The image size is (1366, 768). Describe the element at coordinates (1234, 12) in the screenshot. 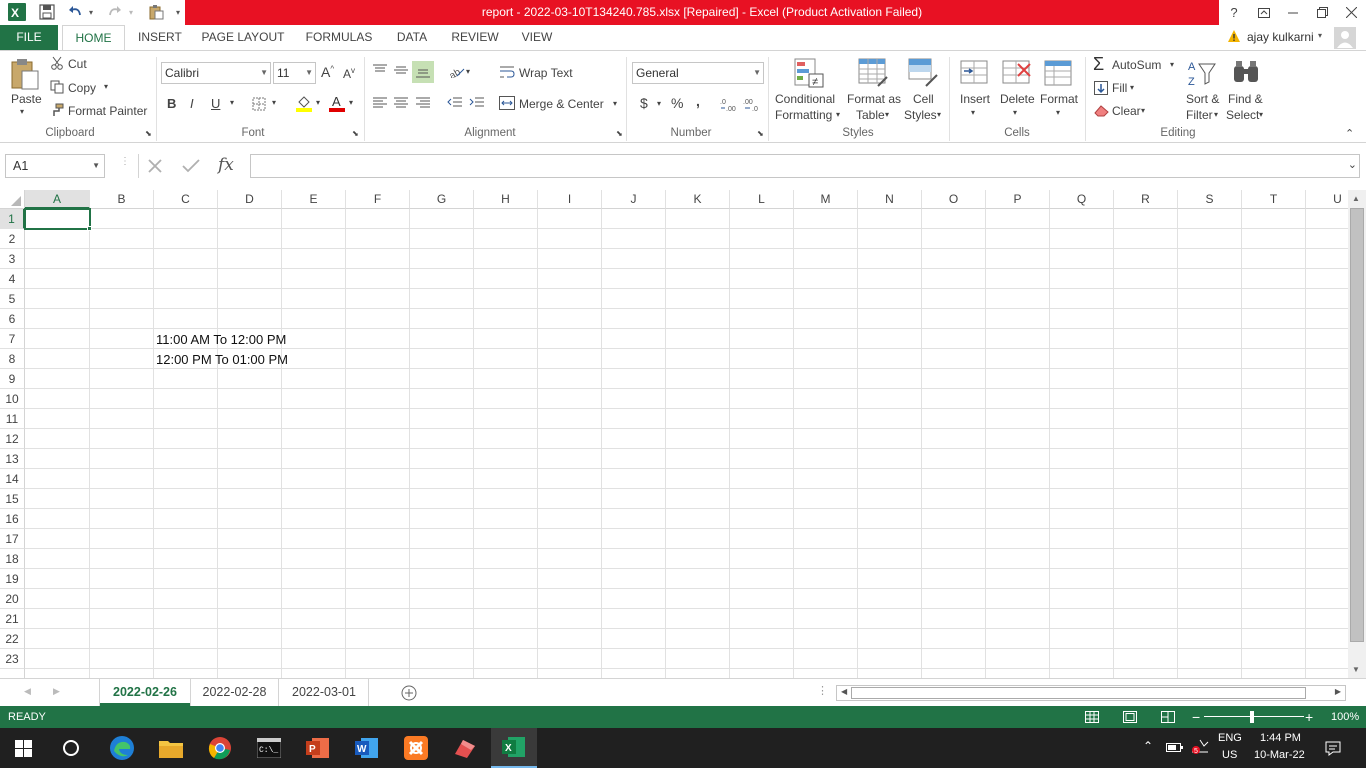

I see `help-button: ?` at that location.